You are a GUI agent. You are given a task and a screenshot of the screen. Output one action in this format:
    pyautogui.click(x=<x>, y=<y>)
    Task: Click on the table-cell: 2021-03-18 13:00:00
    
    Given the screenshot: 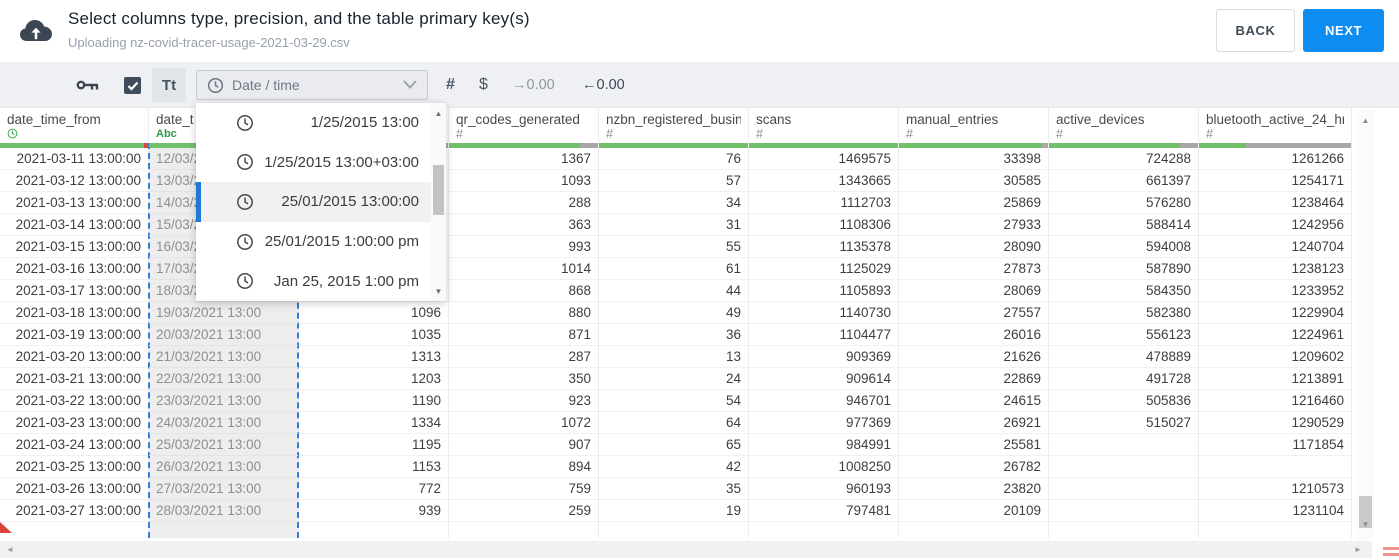 What is the action you would take?
    pyautogui.click(x=74, y=313)
    